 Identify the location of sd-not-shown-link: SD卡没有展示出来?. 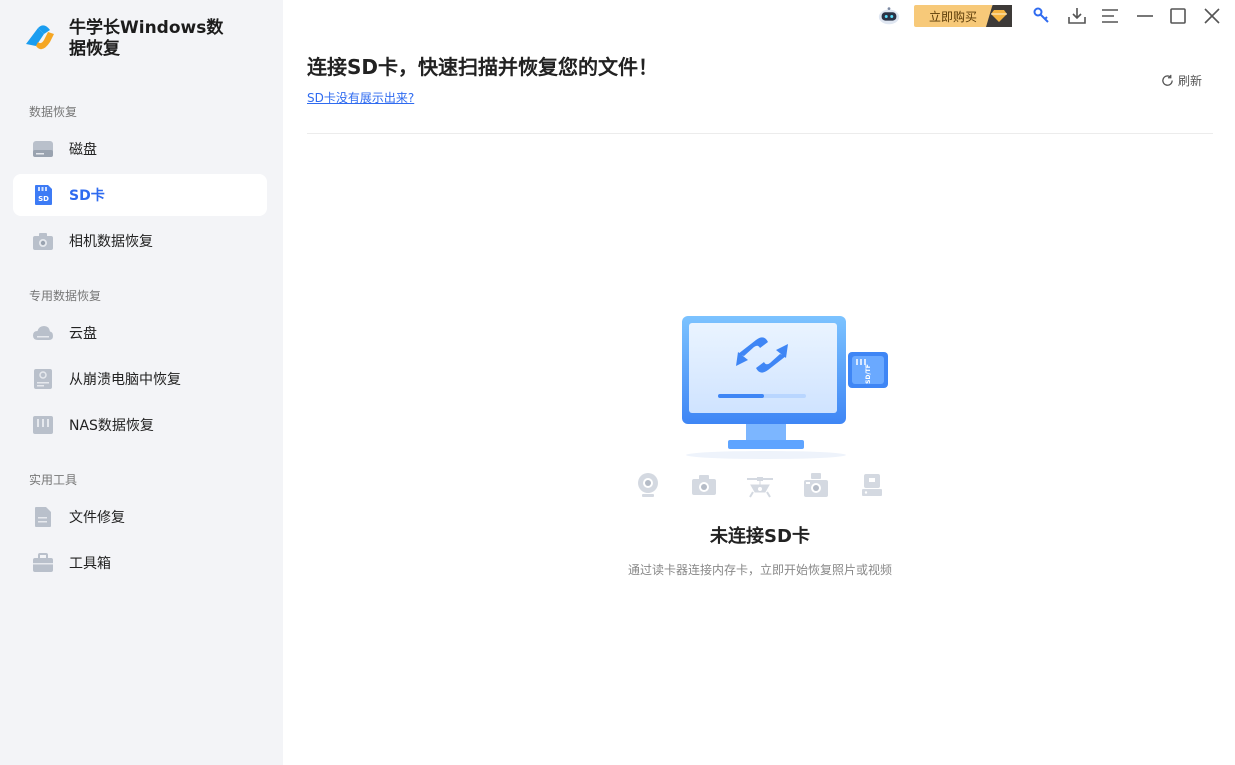
(360, 97).